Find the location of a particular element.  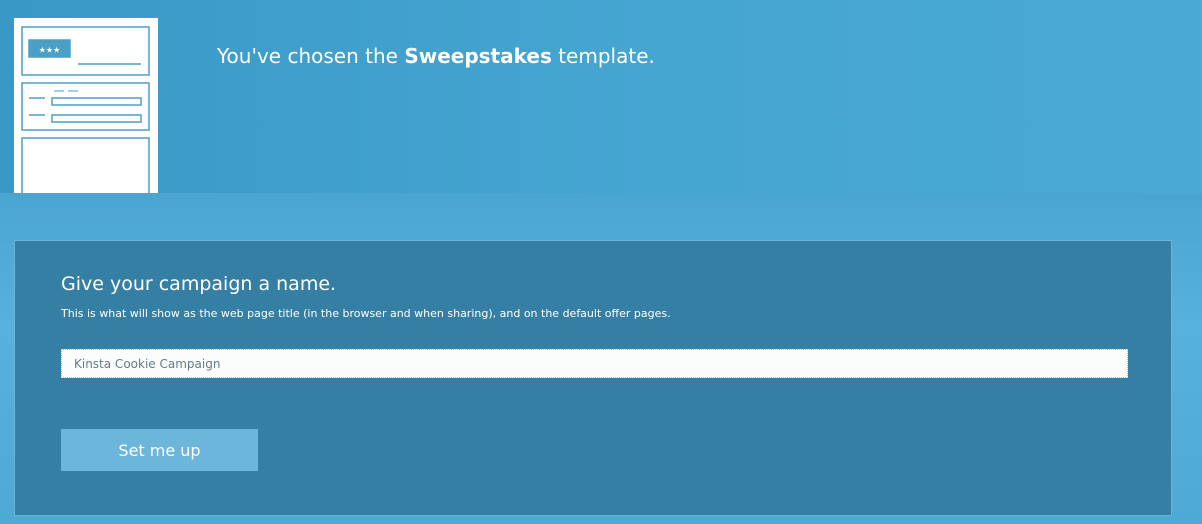

headline-suffix: template. is located at coordinates (603, 56).